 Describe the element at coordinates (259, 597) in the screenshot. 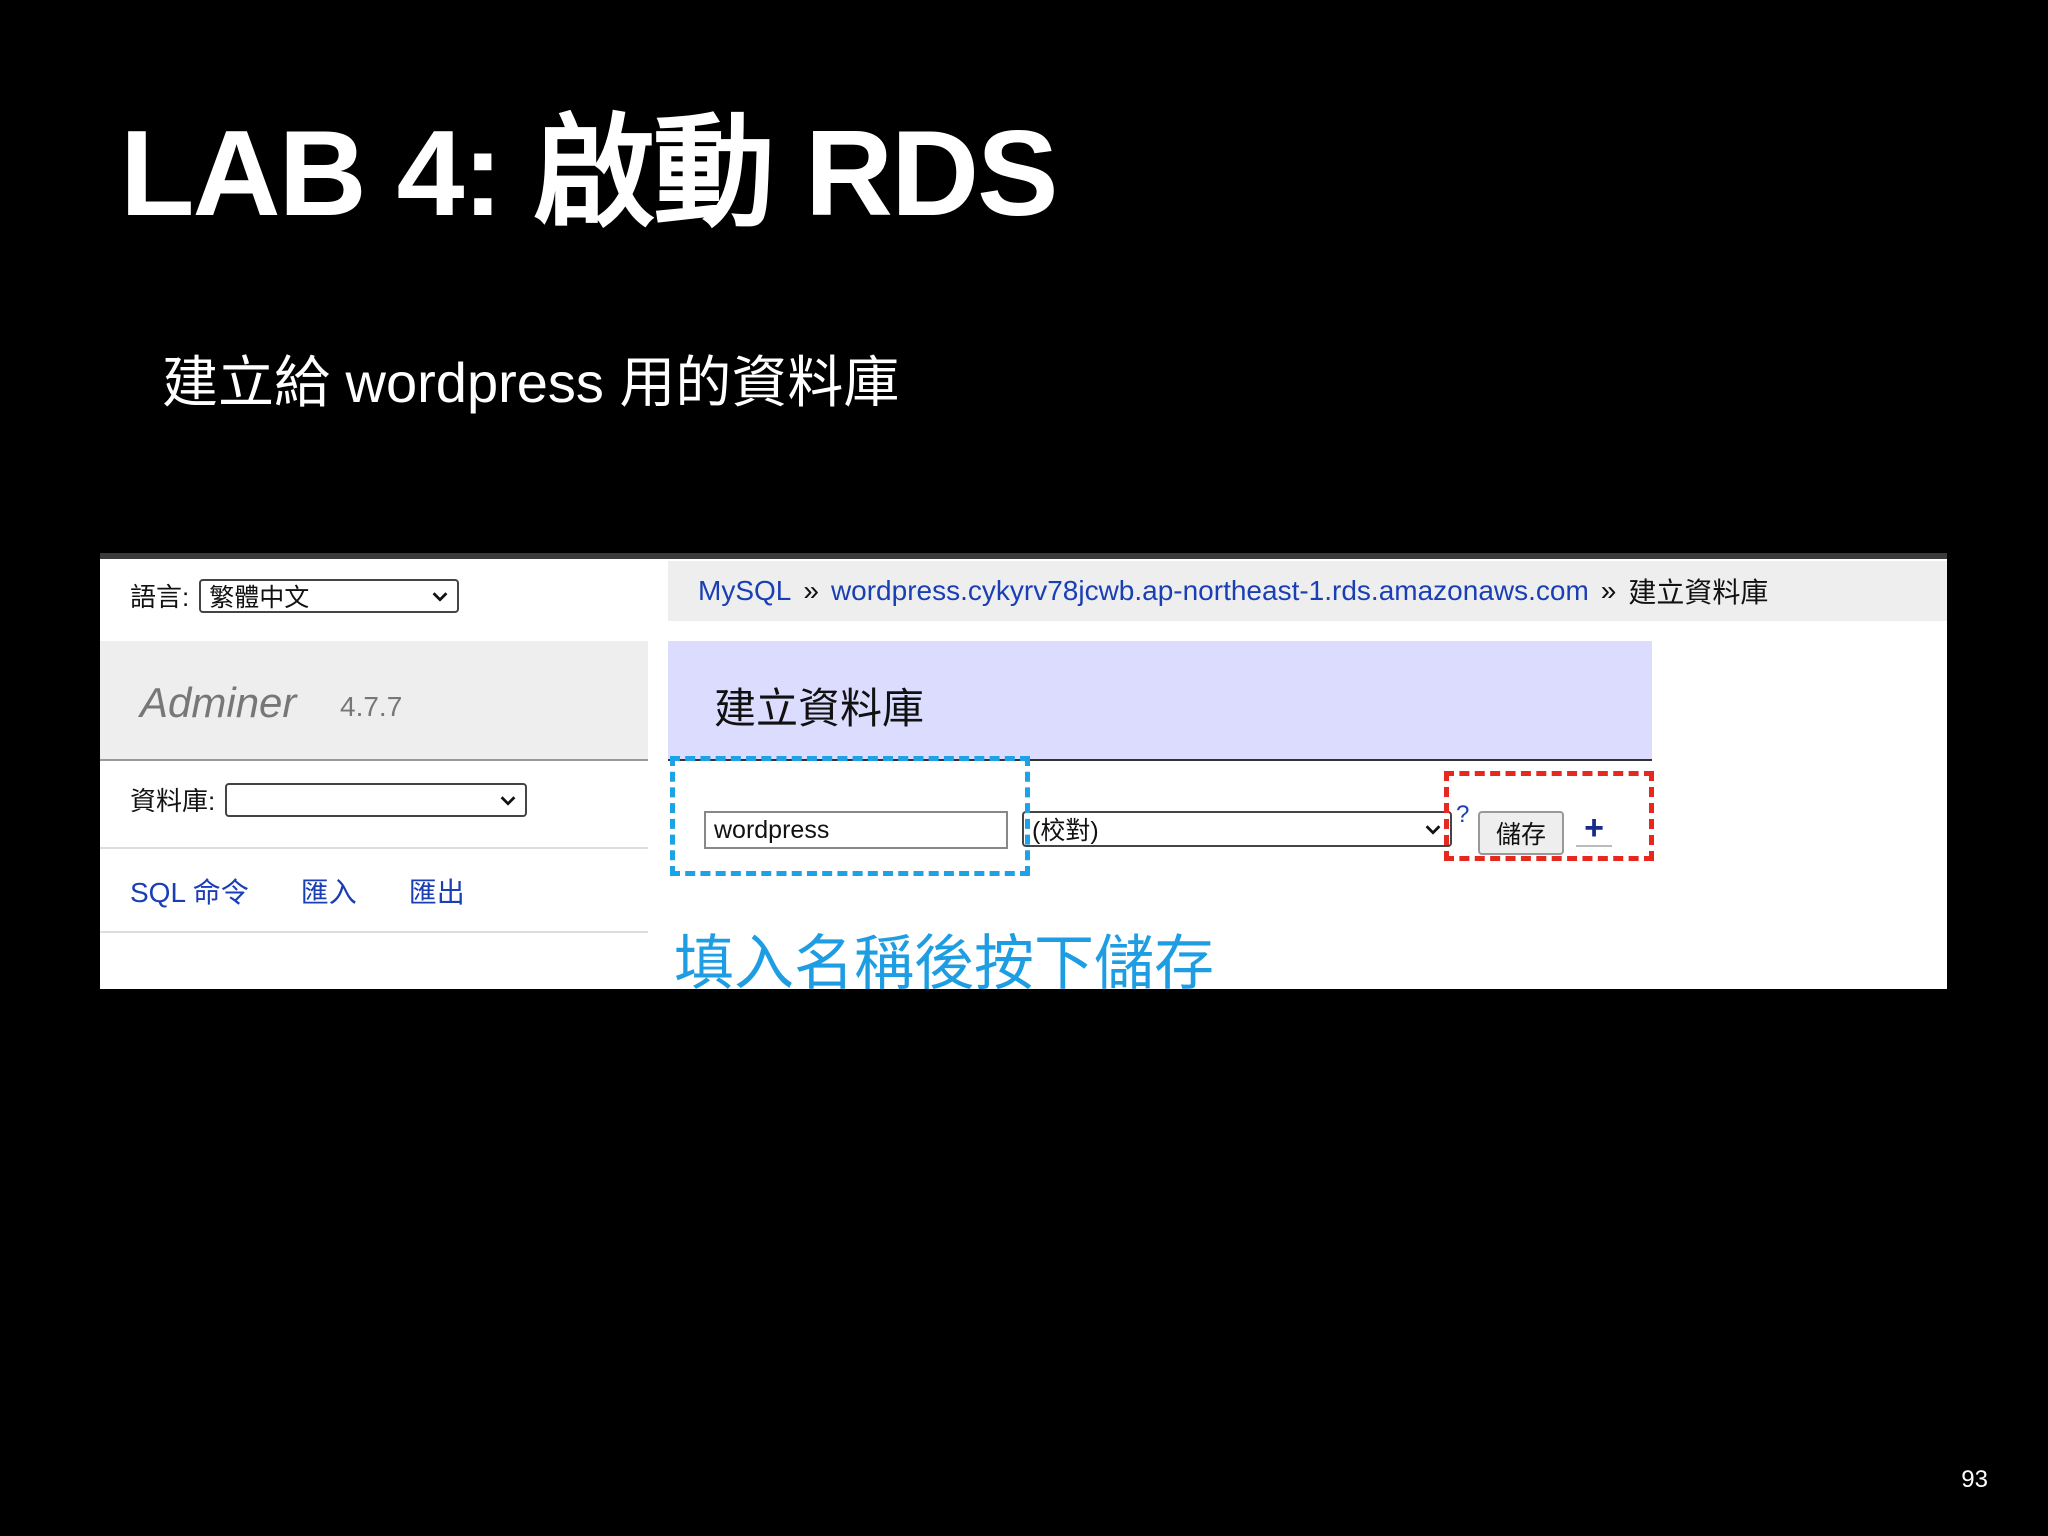

I see `language-select-value: 繁體中文` at that location.